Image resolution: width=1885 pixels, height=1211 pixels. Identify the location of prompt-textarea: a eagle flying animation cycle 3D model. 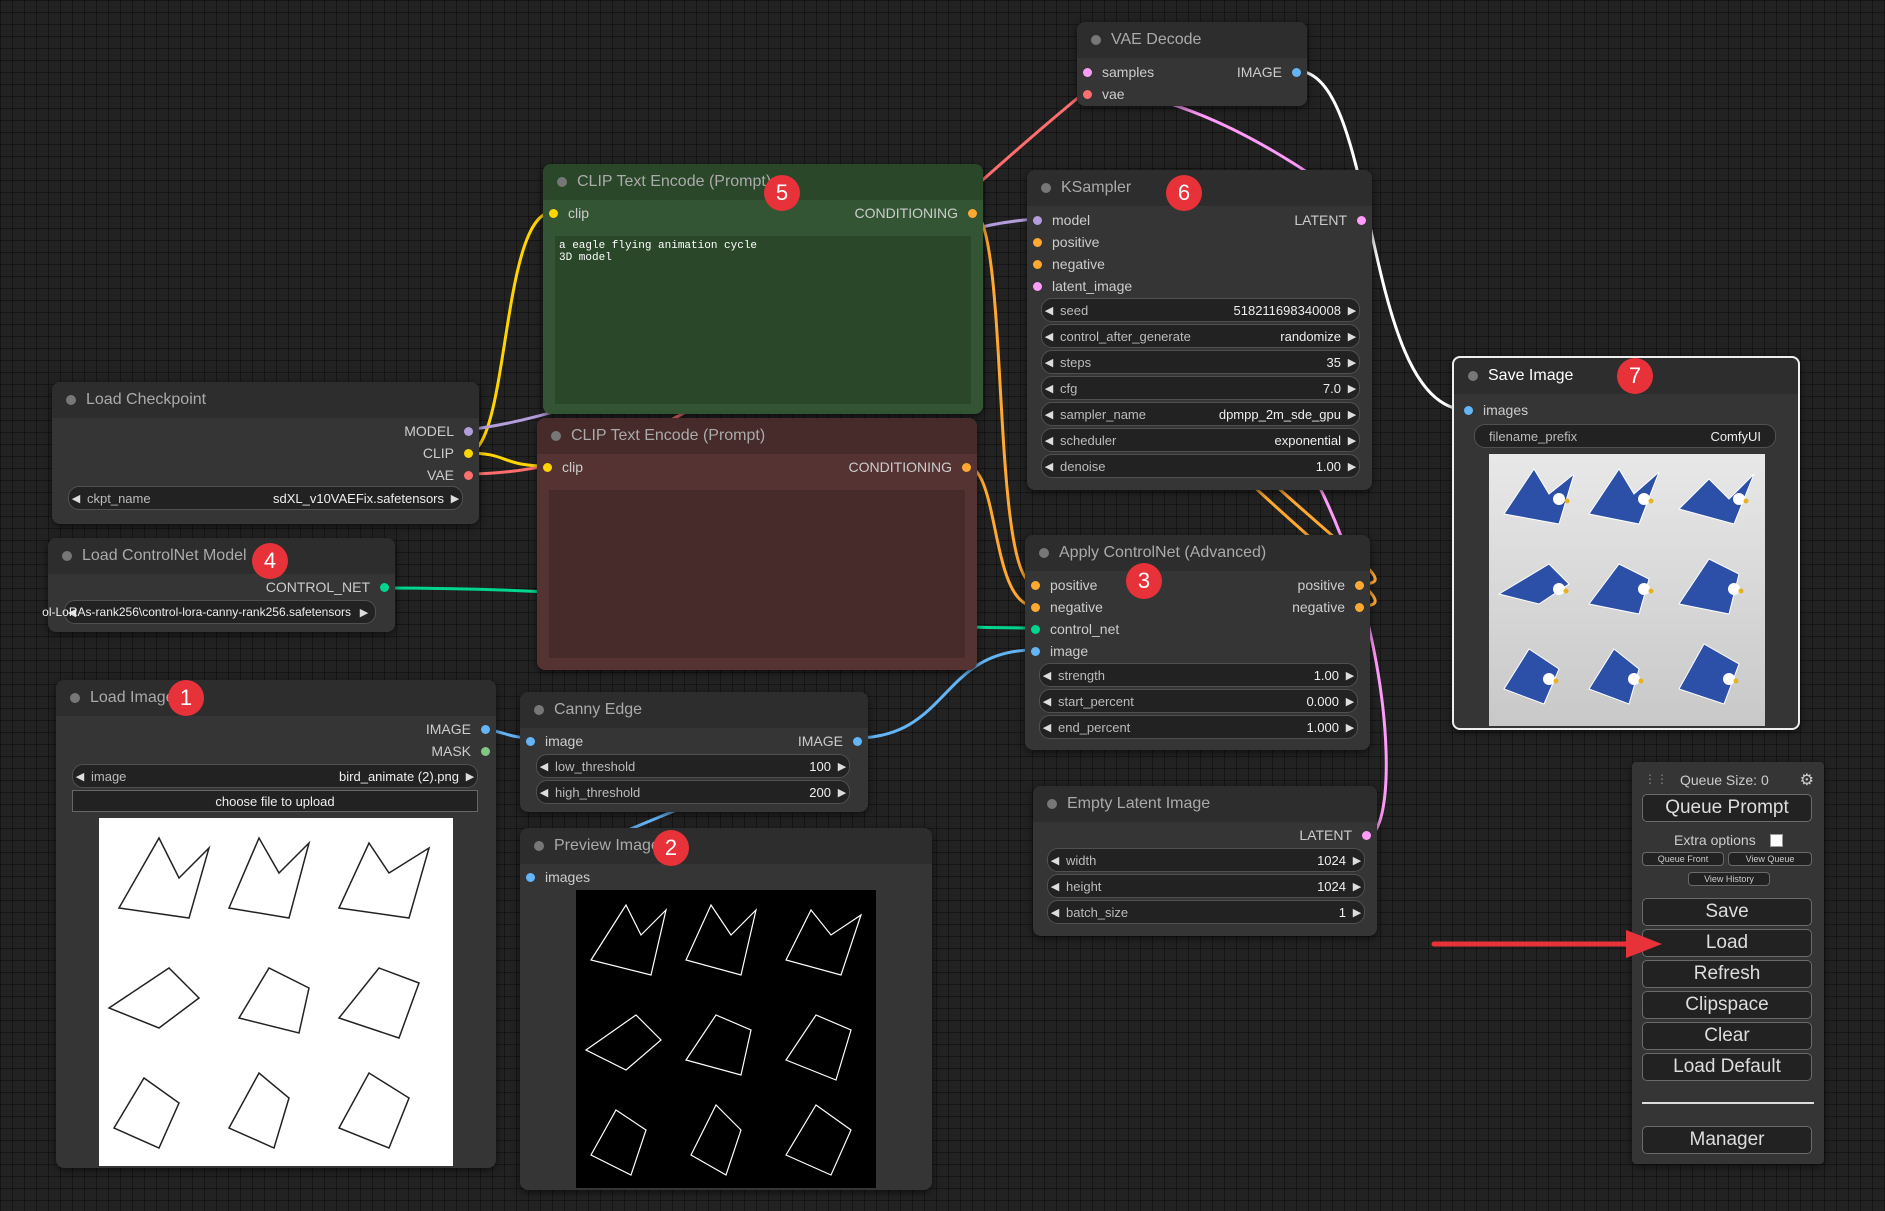
(763, 320).